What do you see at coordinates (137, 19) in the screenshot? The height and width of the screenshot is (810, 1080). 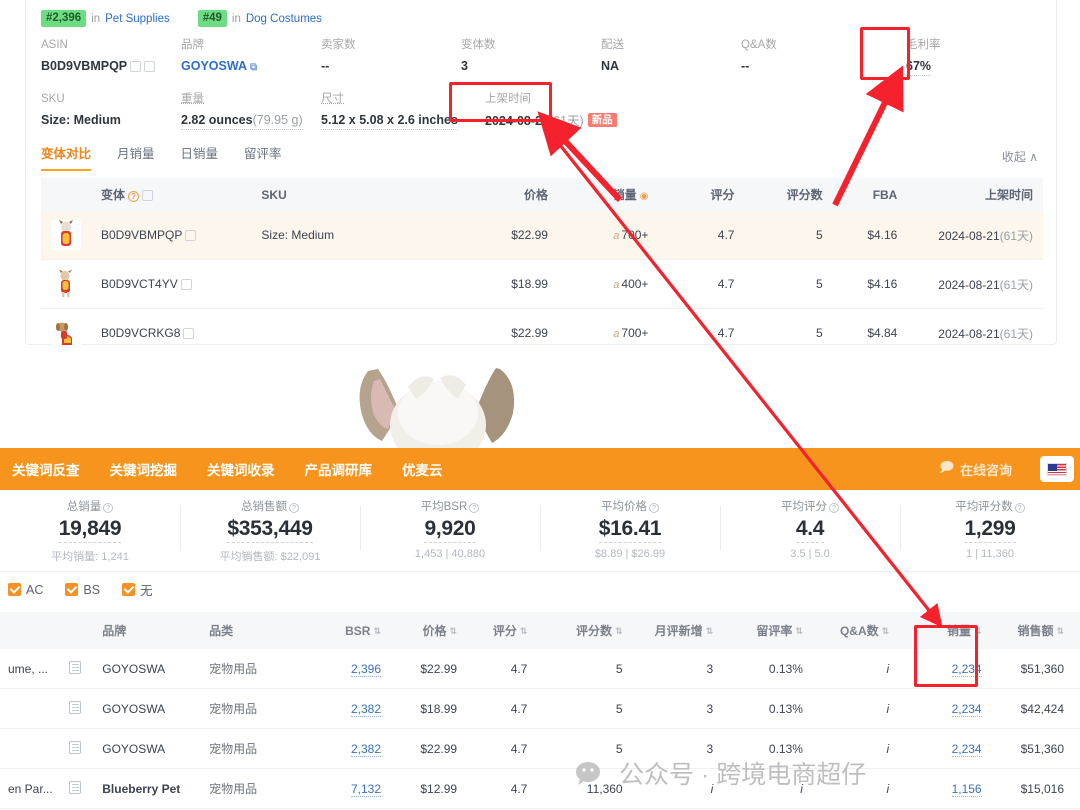 I see `rank-category-link: Pet Supplies` at bounding box center [137, 19].